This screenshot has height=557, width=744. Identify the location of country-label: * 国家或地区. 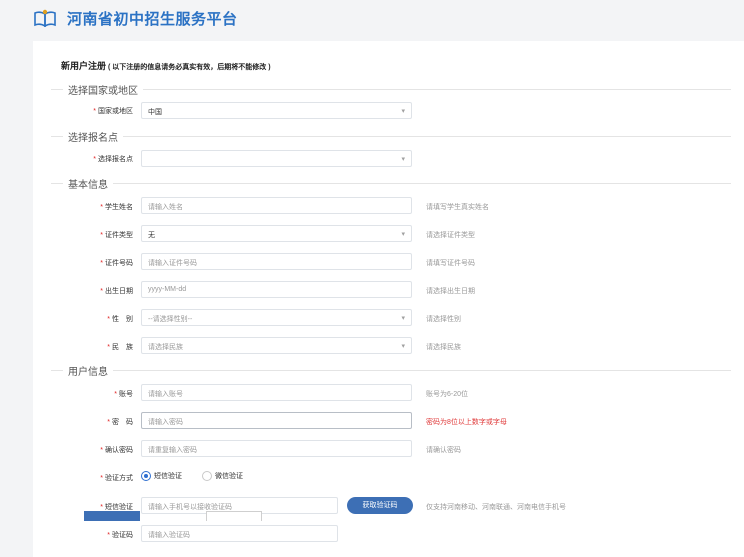
(113, 111).